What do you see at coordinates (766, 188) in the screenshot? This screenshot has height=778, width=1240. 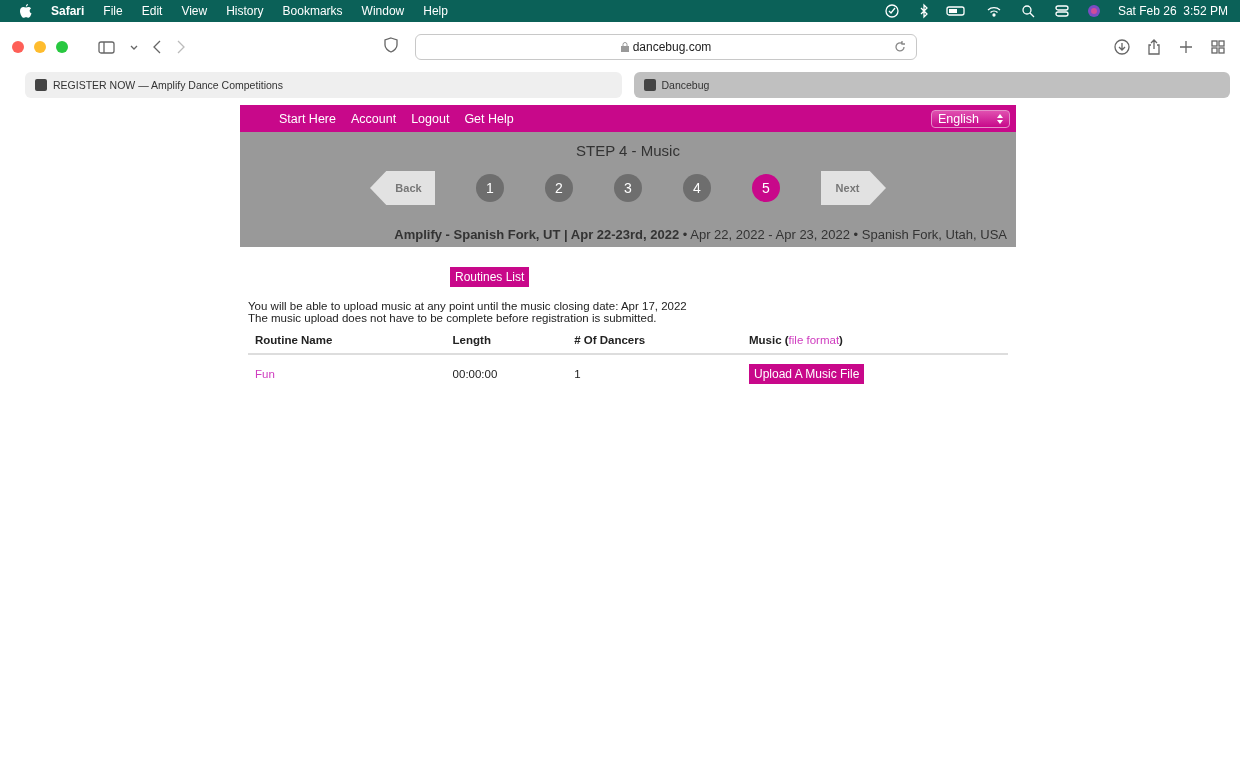 I see `step-circle: 5` at bounding box center [766, 188].